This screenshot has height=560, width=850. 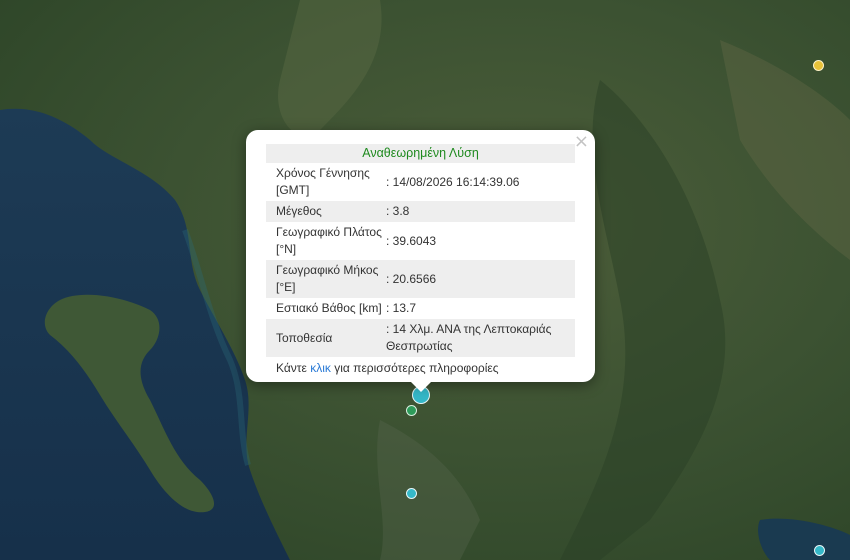 I want to click on row-label: Εστιακό Βάθος [km], so click(x=329, y=308).